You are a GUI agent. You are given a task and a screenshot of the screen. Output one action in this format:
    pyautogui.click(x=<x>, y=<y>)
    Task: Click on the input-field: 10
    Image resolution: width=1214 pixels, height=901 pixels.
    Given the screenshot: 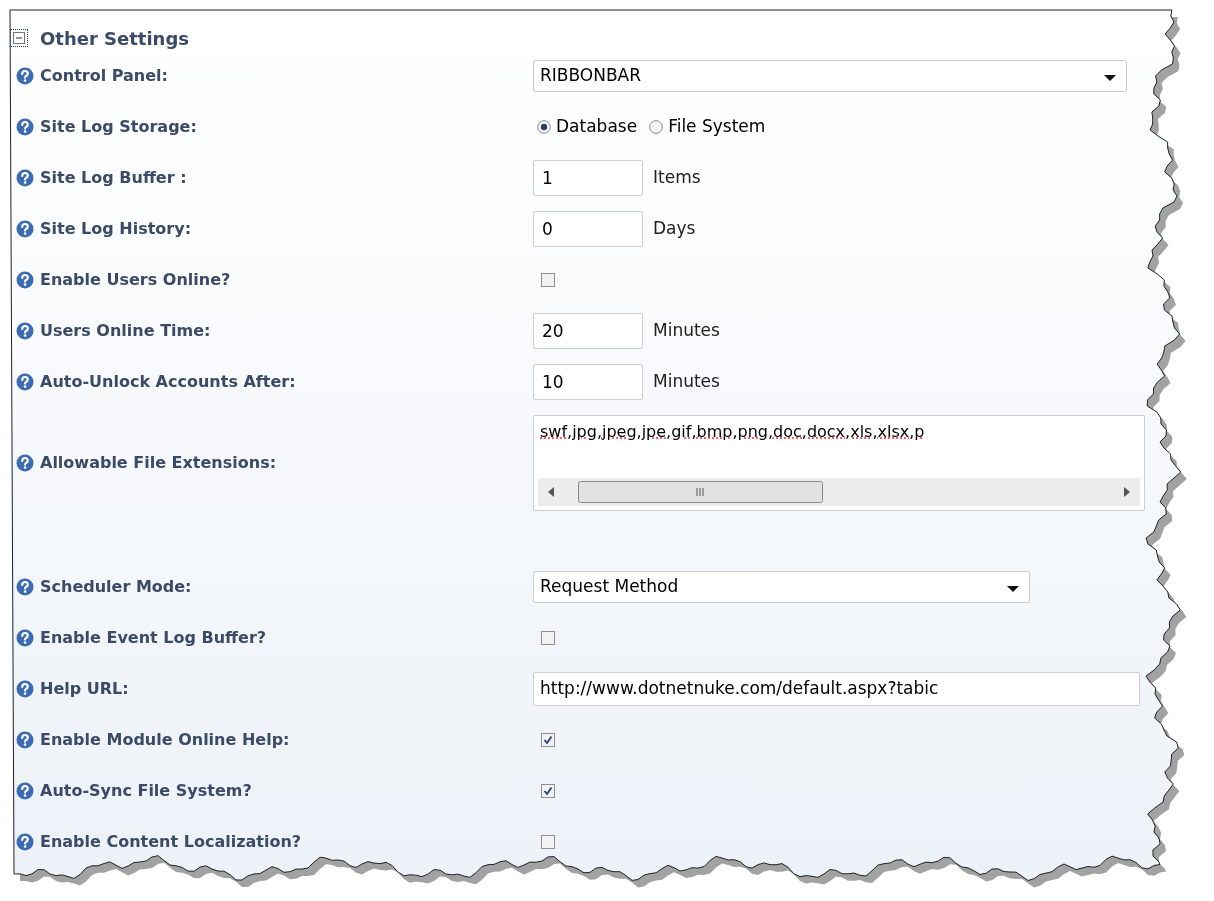 What is the action you would take?
    pyautogui.click(x=588, y=381)
    